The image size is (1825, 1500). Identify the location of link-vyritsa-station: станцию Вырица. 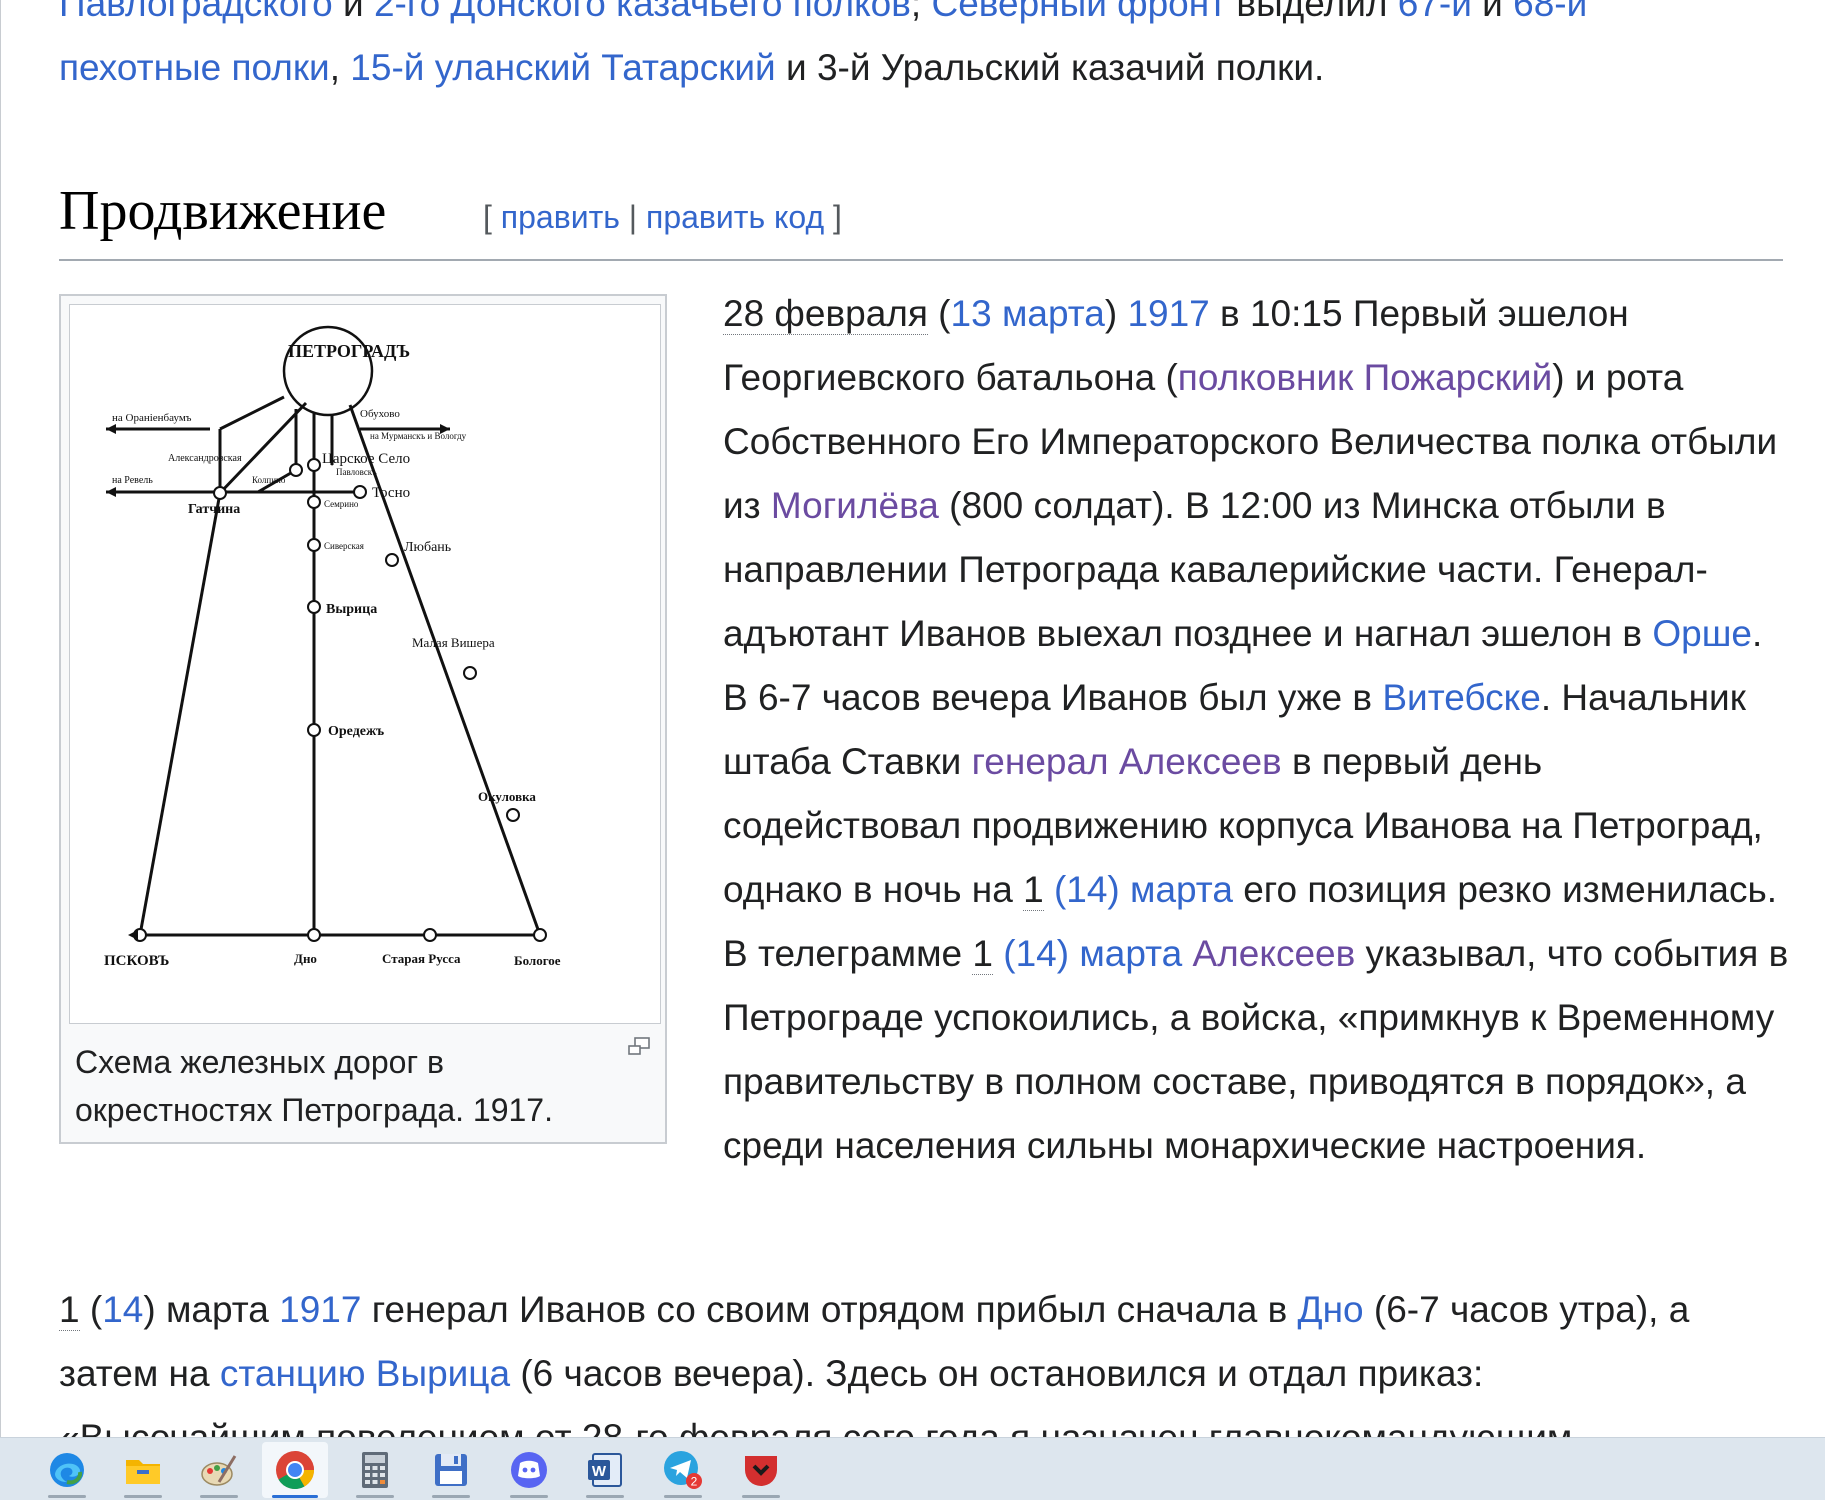
(365, 1373).